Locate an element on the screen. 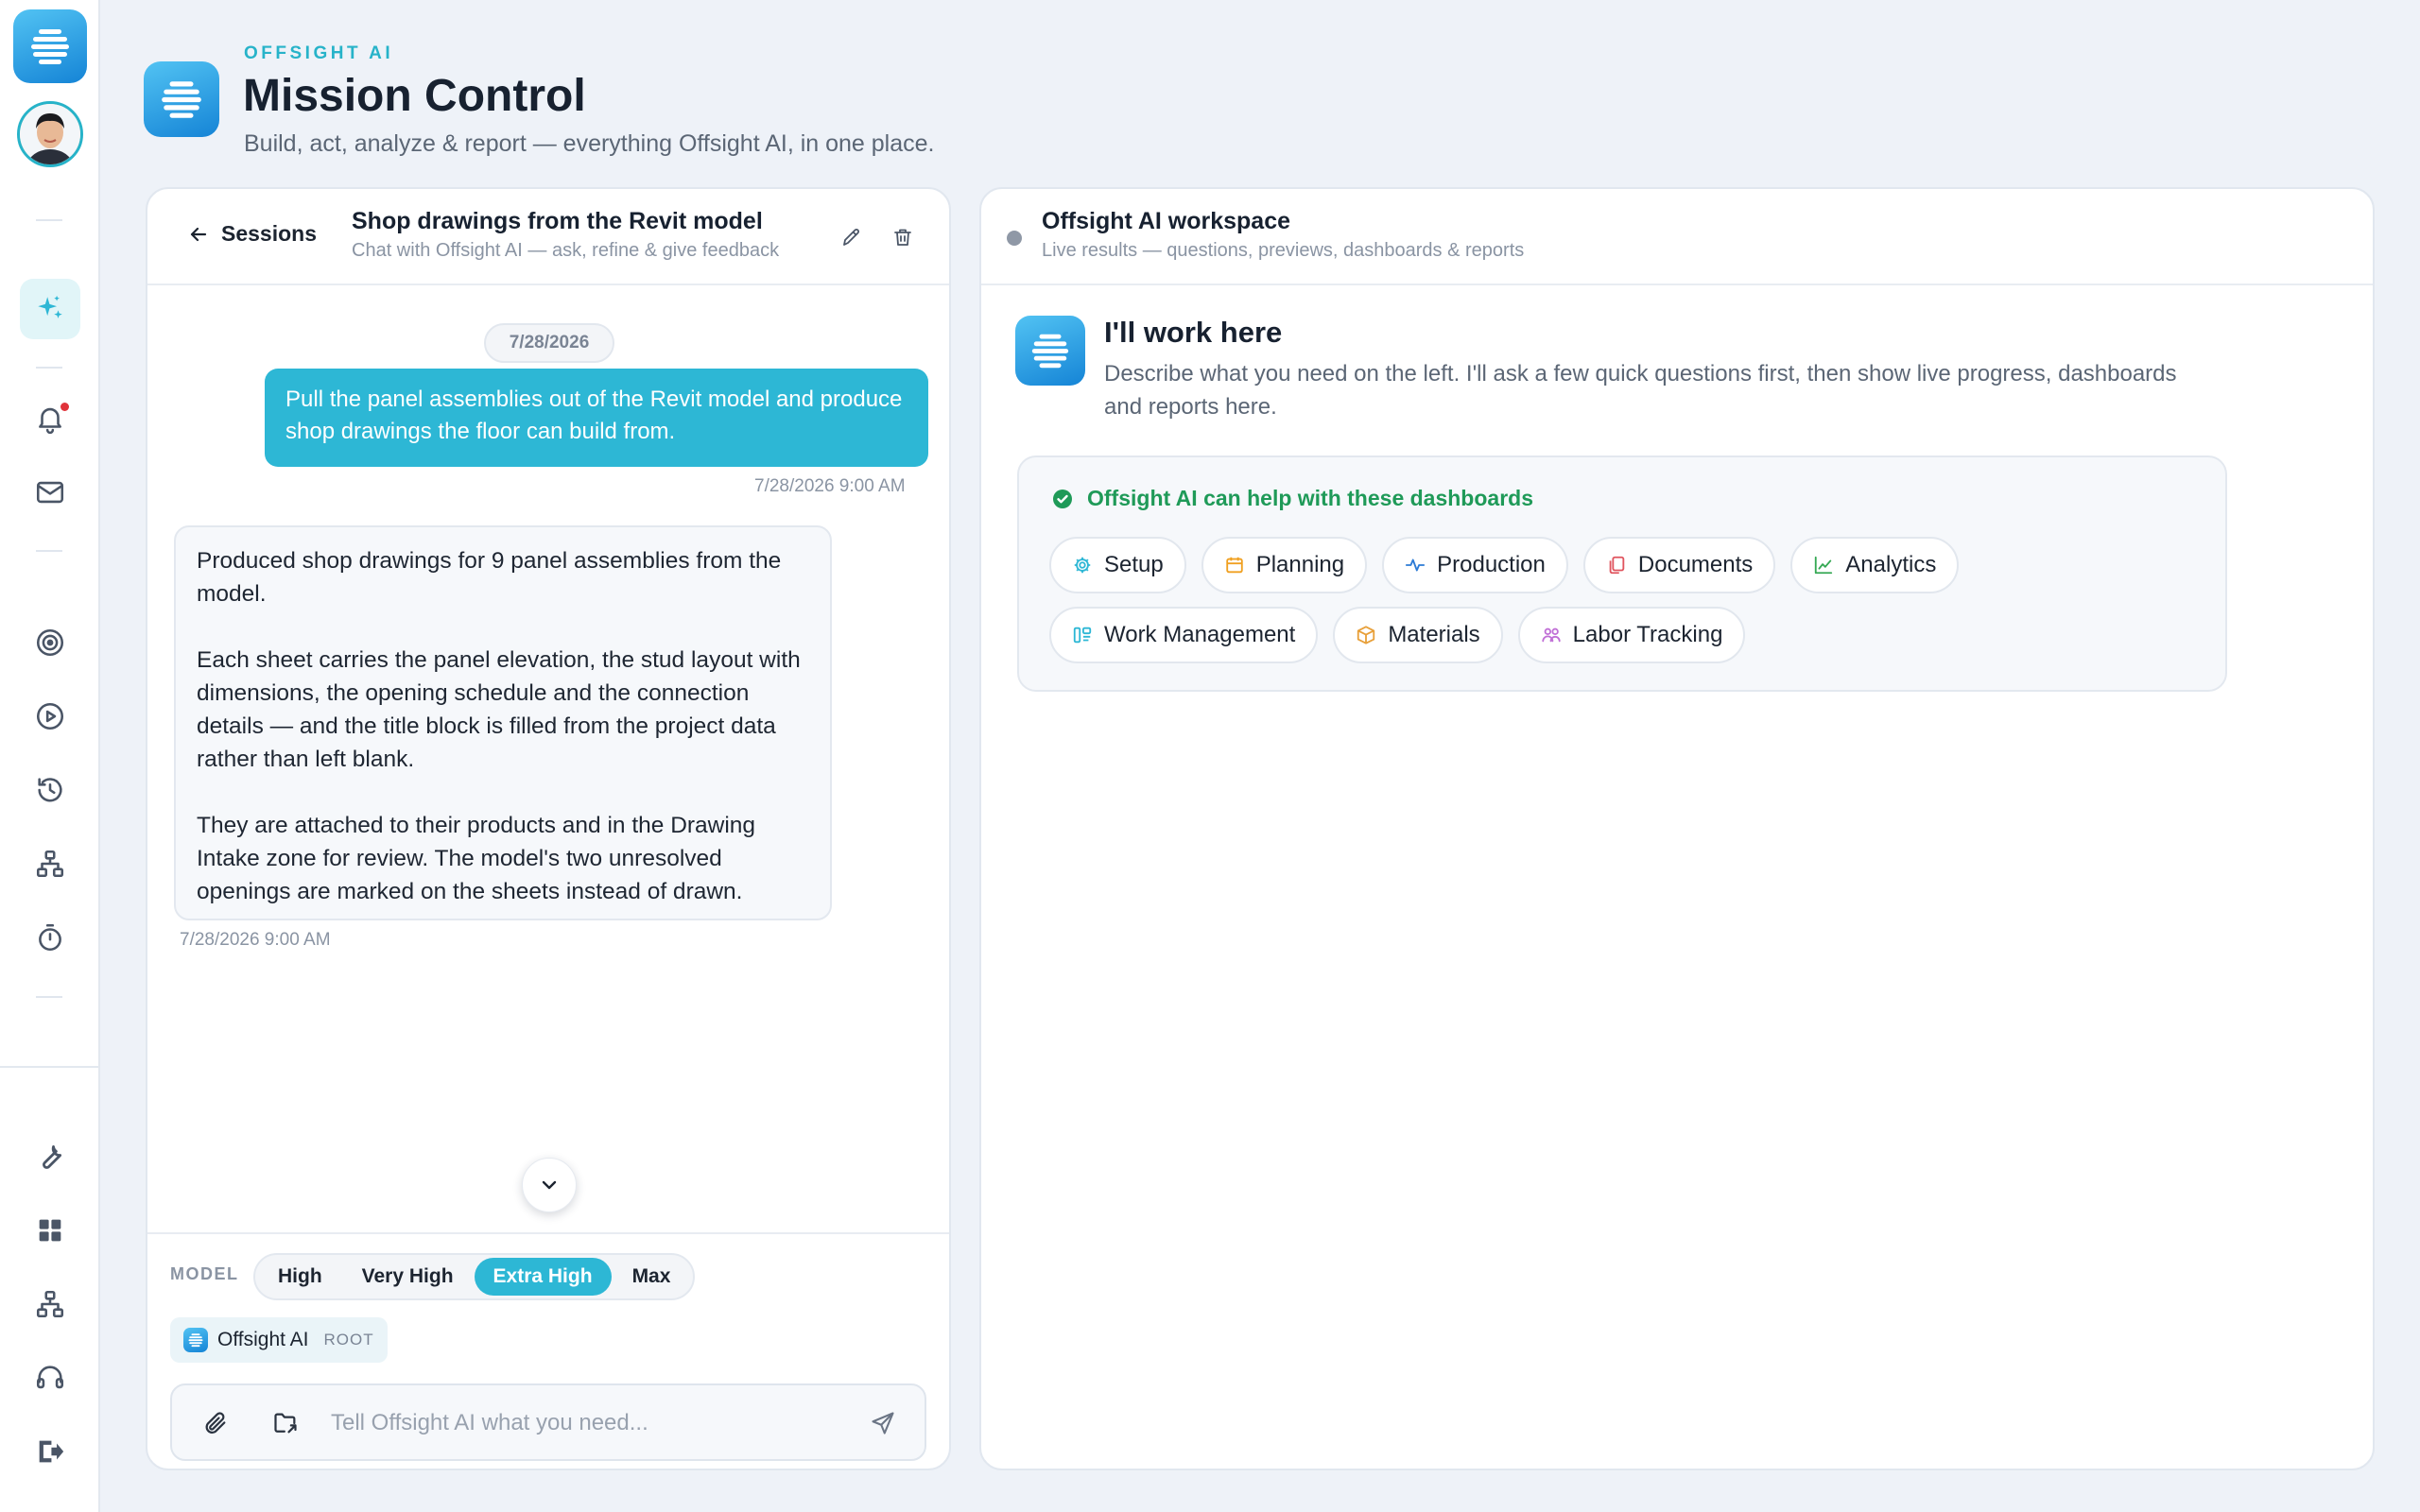 The height and width of the screenshot is (1512, 2420). hierarchy-icon is located at coordinates (50, 864).